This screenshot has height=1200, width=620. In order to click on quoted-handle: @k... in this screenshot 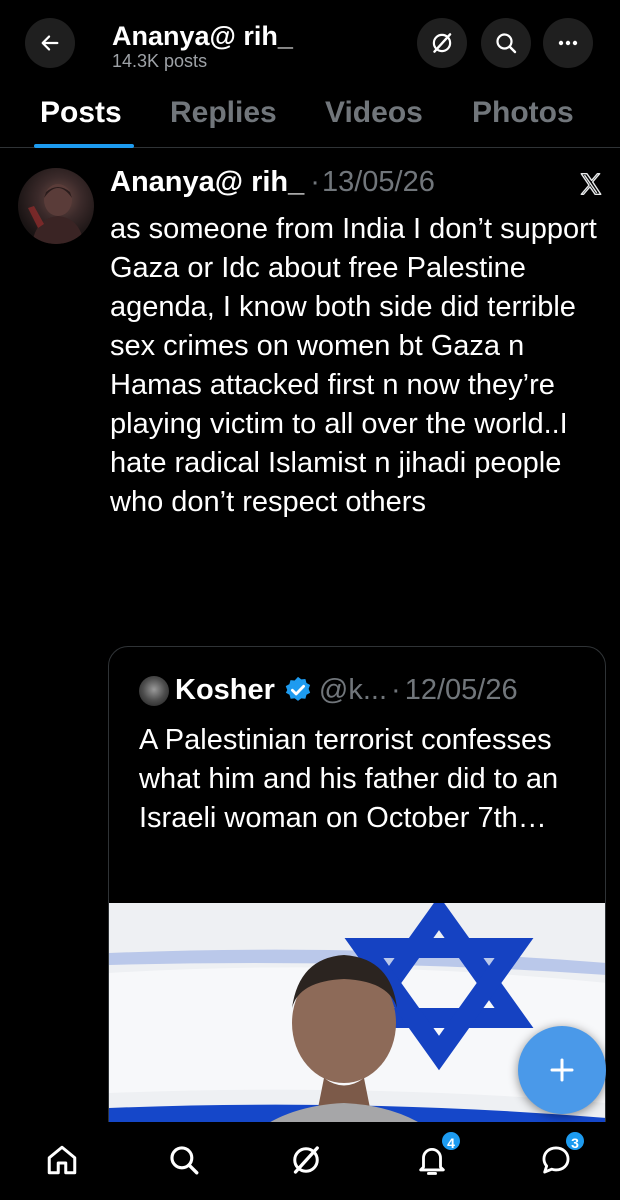, I will do `click(353, 689)`.